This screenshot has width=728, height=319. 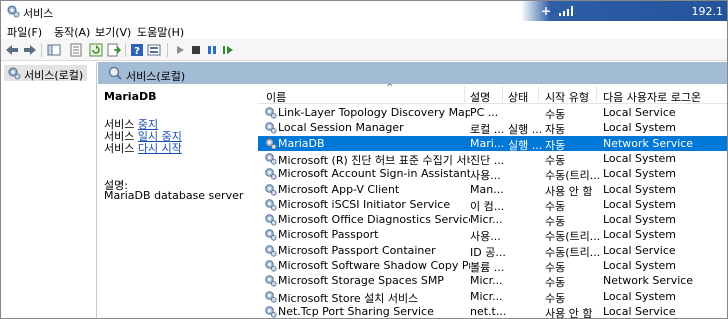 What do you see at coordinates (569, 312) in the screenshot?
I see `service-startup-cell: 사용 안 함` at bounding box center [569, 312].